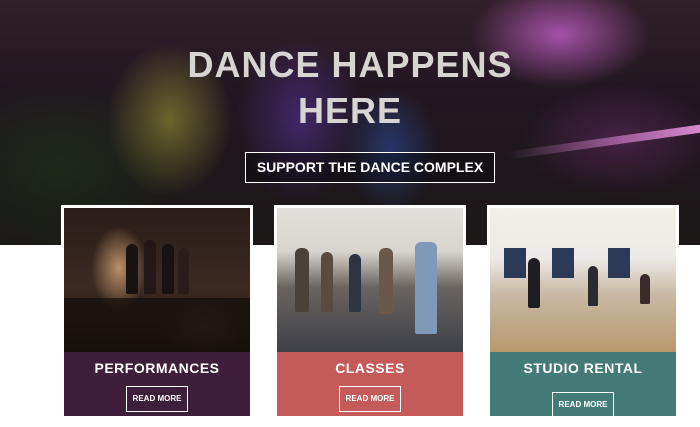  What do you see at coordinates (350, 110) in the screenshot?
I see `hero-title-line2: HERE` at bounding box center [350, 110].